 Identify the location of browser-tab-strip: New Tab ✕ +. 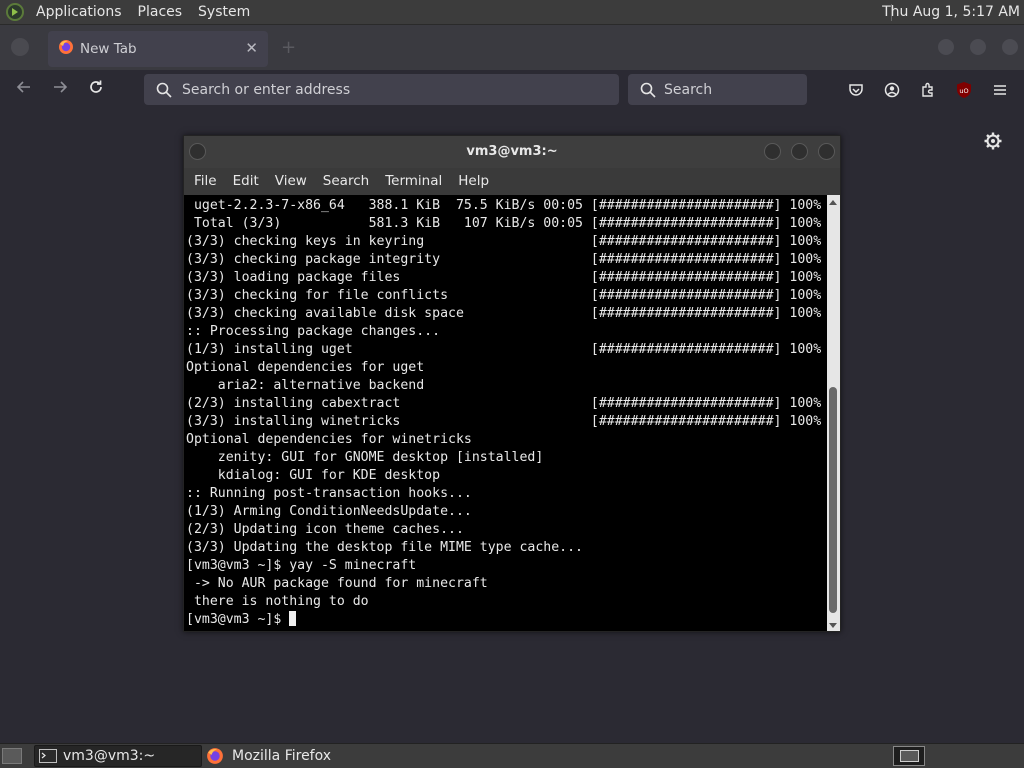
(512, 47).